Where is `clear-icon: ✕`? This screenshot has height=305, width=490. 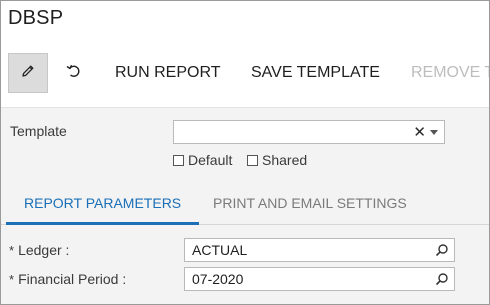 clear-icon: ✕ is located at coordinates (419, 132).